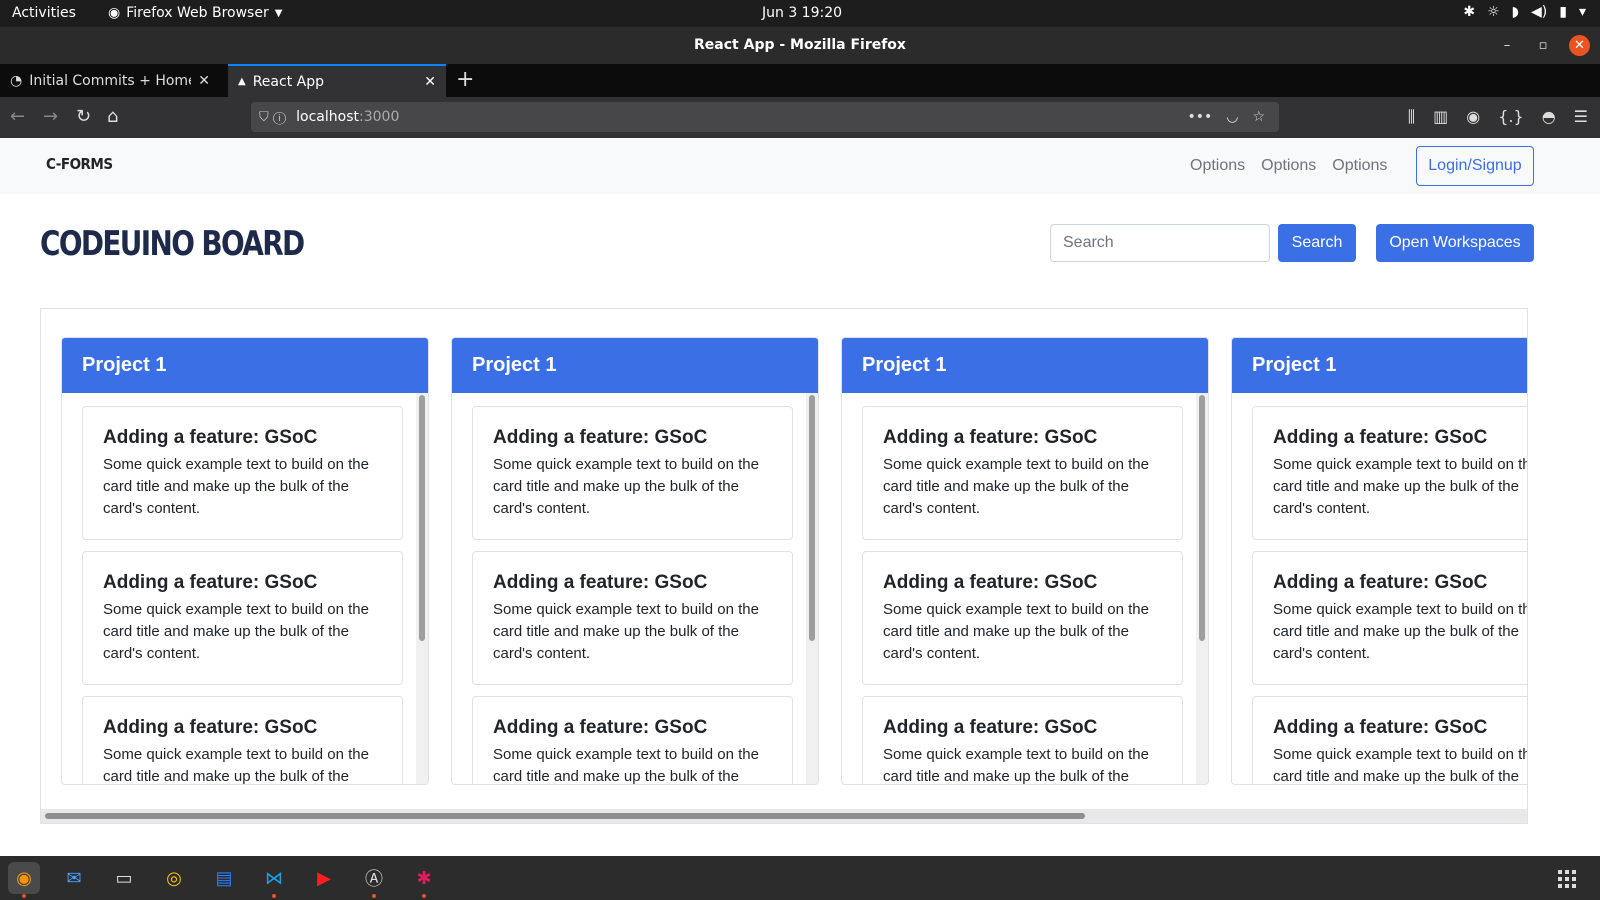 The image size is (1600, 900). Describe the element at coordinates (288, 81) in the screenshot. I see `tab-label: React App` at that location.